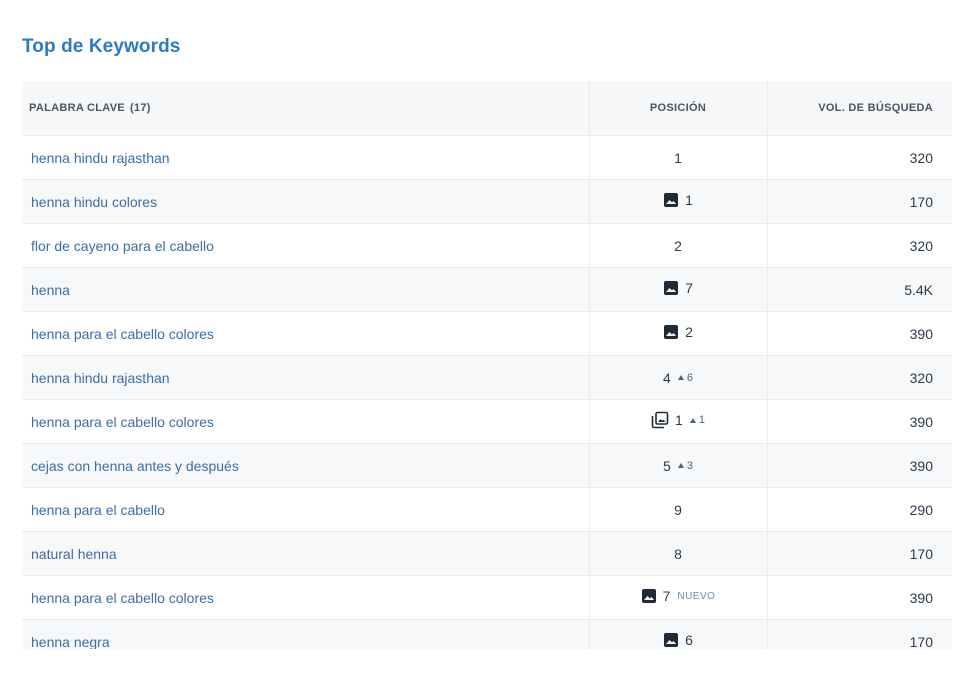  What do you see at coordinates (306, 634) in the screenshot?
I see `keyword-cell: henna negra` at bounding box center [306, 634].